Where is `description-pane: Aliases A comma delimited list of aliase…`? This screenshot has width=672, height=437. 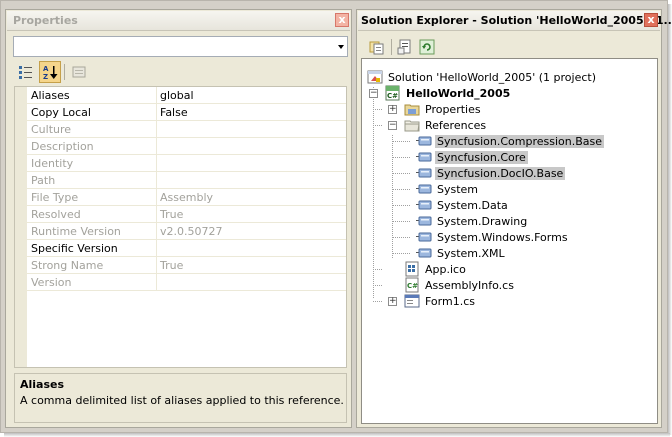 description-pane: Aliases A comma delimited list of aliase… is located at coordinates (180, 398).